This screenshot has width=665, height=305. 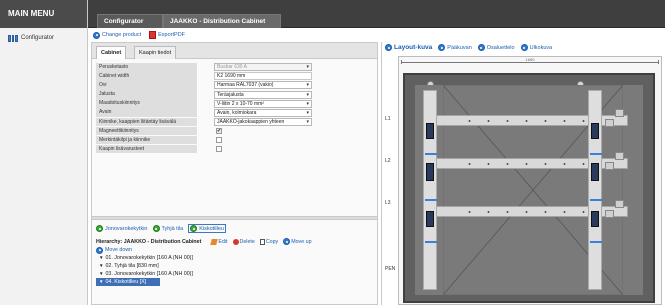 What do you see at coordinates (146, 85) in the screenshot?
I see `field-label: Ovi` at bounding box center [146, 85].